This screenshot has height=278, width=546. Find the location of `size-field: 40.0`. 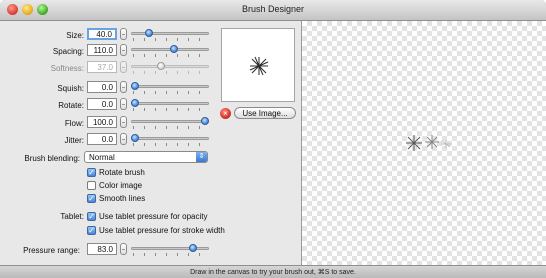

size-field: 40.0 is located at coordinates (102, 34).